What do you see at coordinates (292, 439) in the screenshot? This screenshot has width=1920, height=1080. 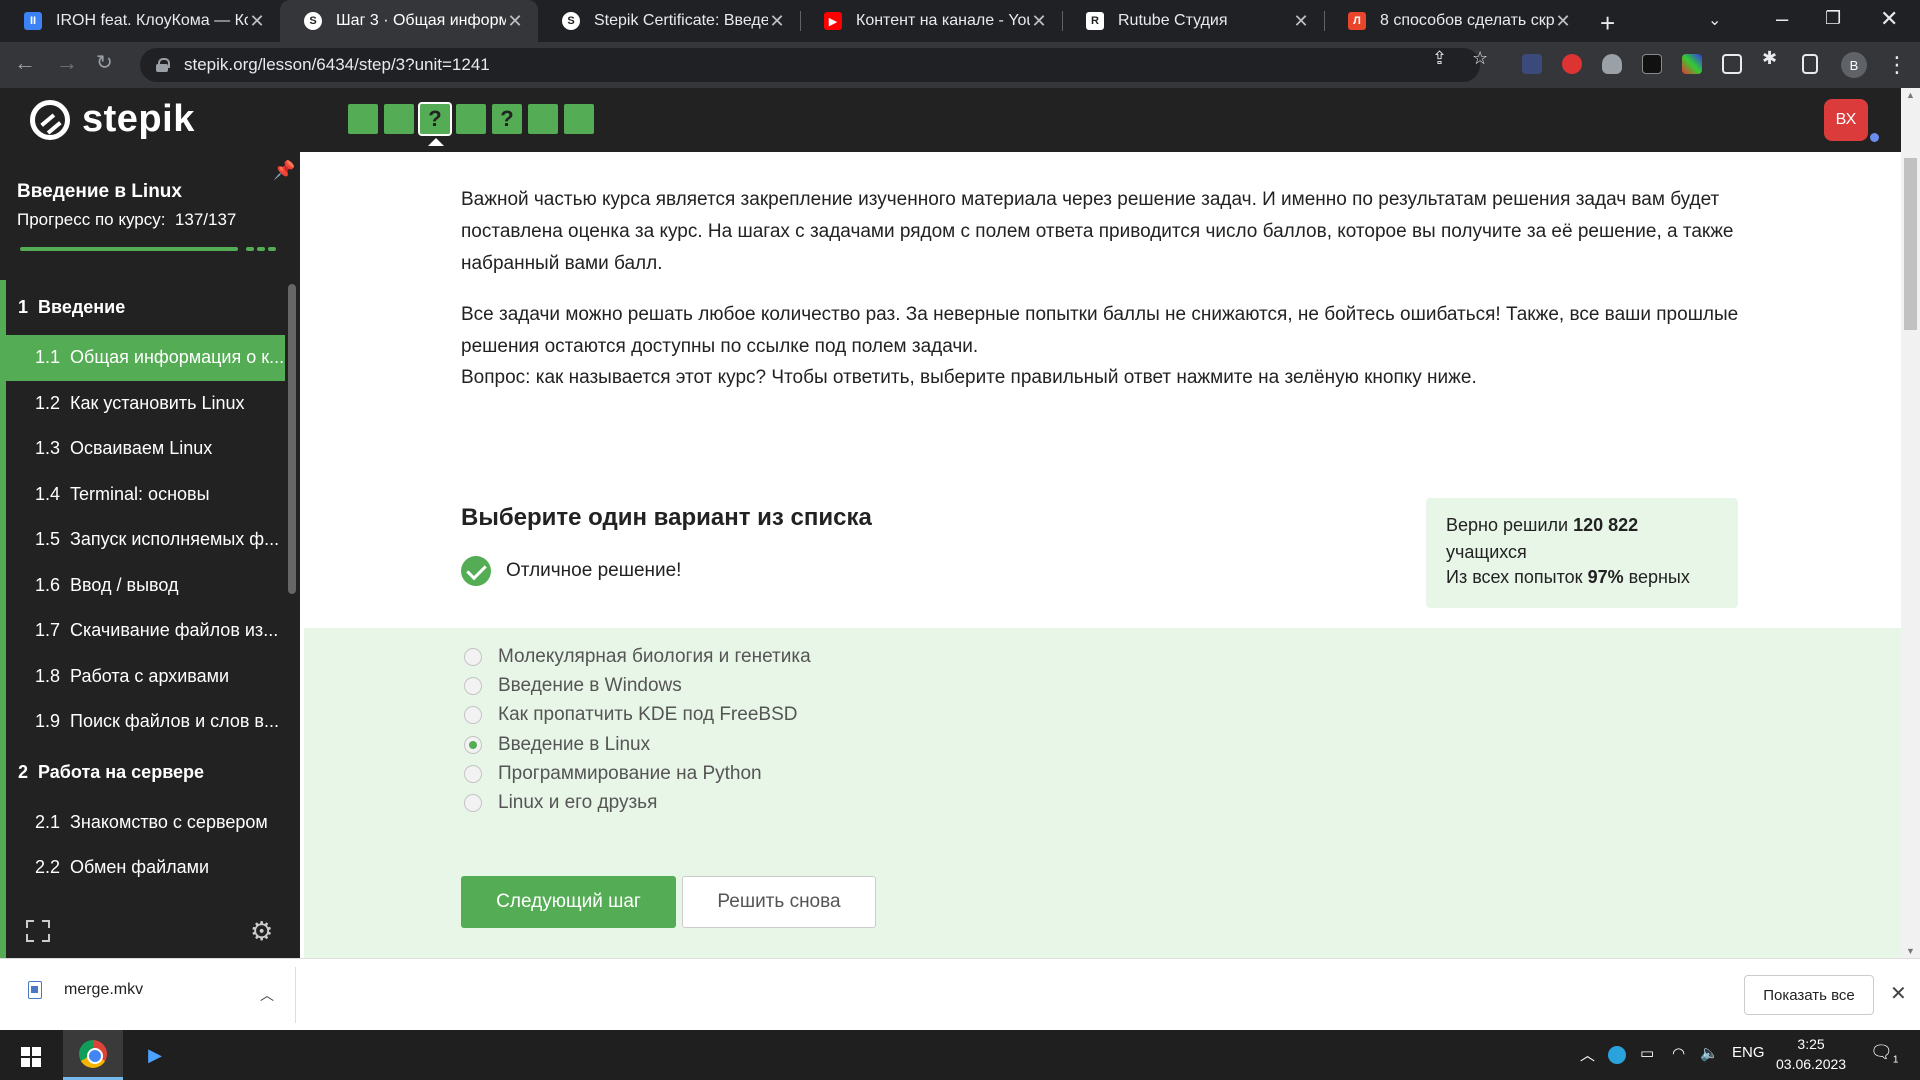 I see `sidebar-scrollbar` at bounding box center [292, 439].